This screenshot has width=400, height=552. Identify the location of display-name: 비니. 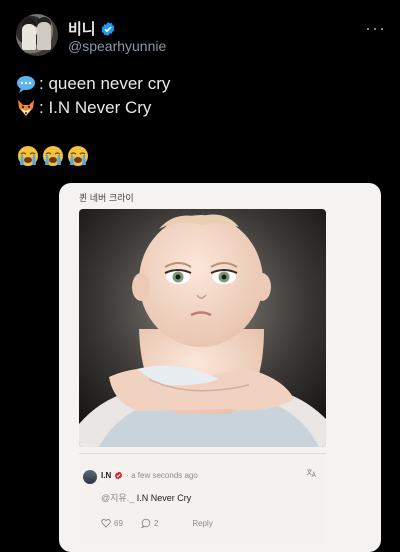
(82, 28).